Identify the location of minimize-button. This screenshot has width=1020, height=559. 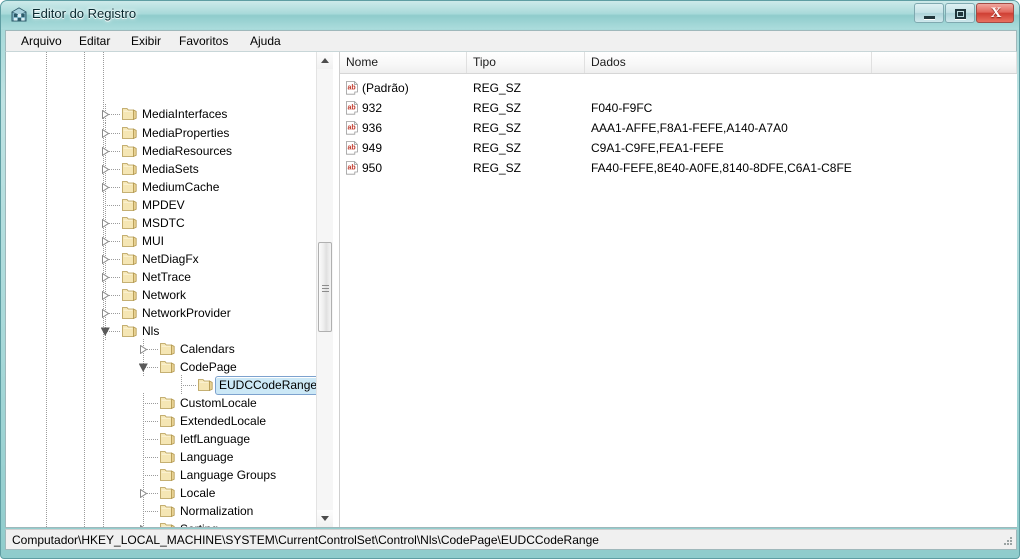
(929, 13).